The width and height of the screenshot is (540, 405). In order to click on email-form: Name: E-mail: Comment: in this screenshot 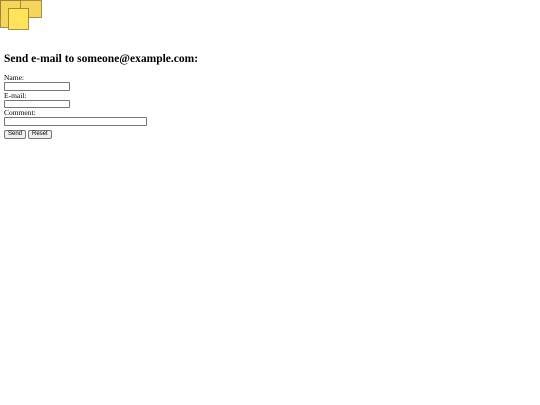, I will do `click(204, 99)`.